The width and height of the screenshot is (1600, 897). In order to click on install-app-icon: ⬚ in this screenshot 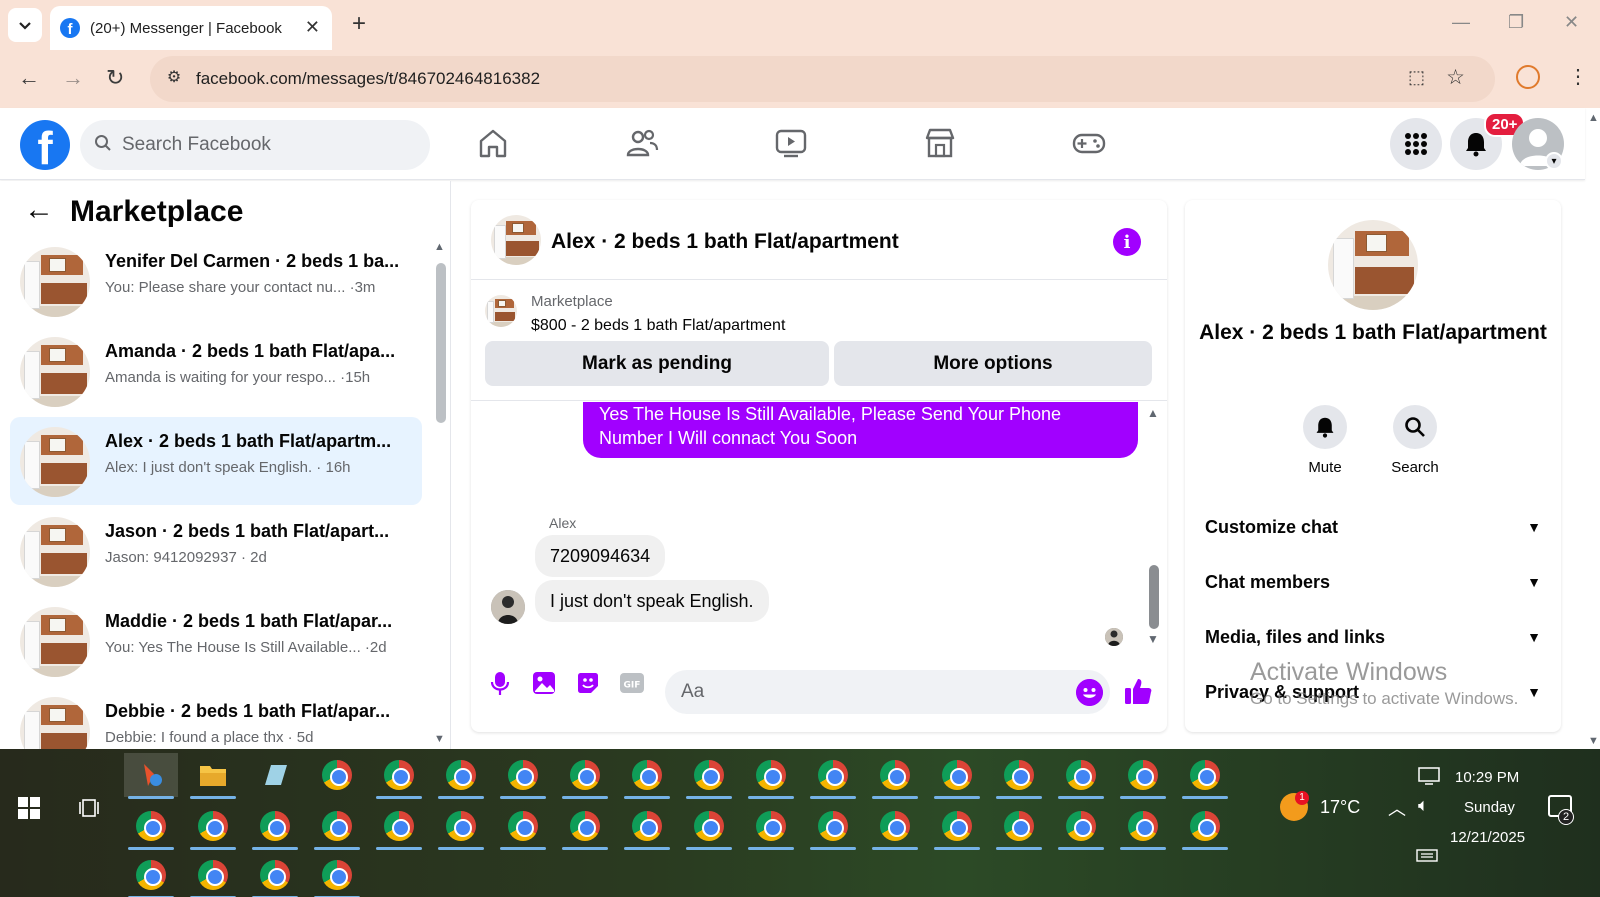, I will do `click(1416, 77)`.